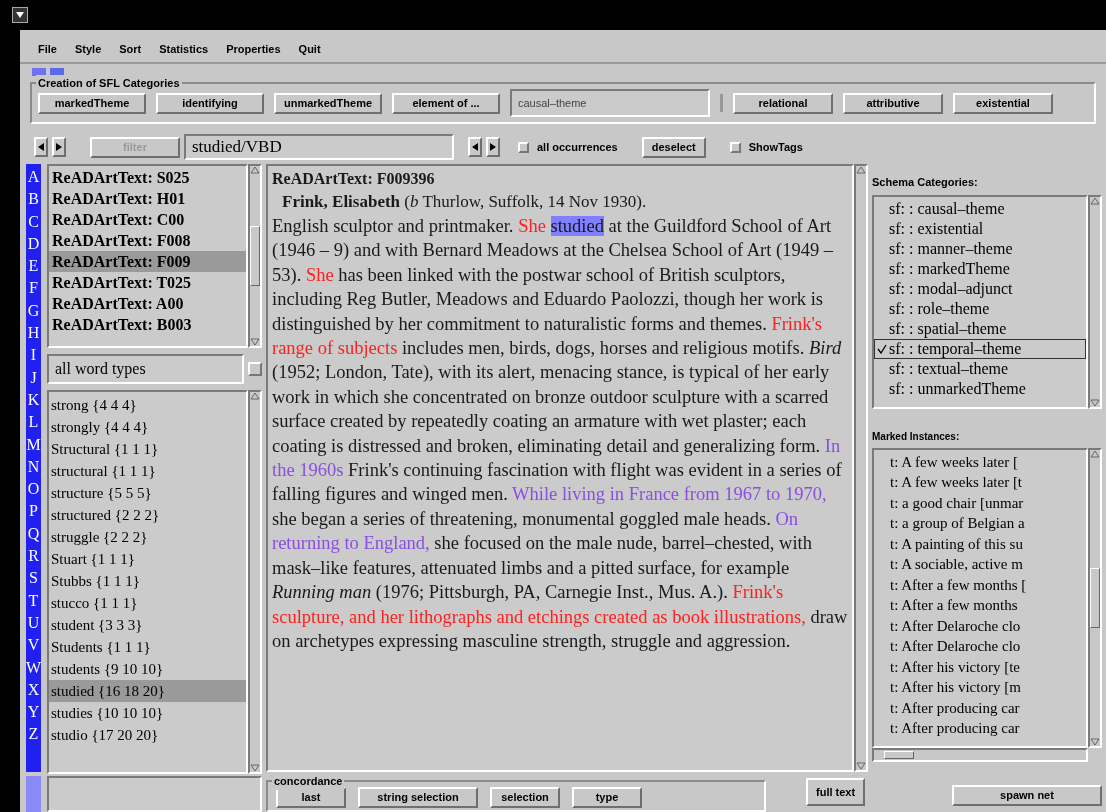 The image size is (1106, 812). I want to click on concordance-button: selection, so click(525, 797).